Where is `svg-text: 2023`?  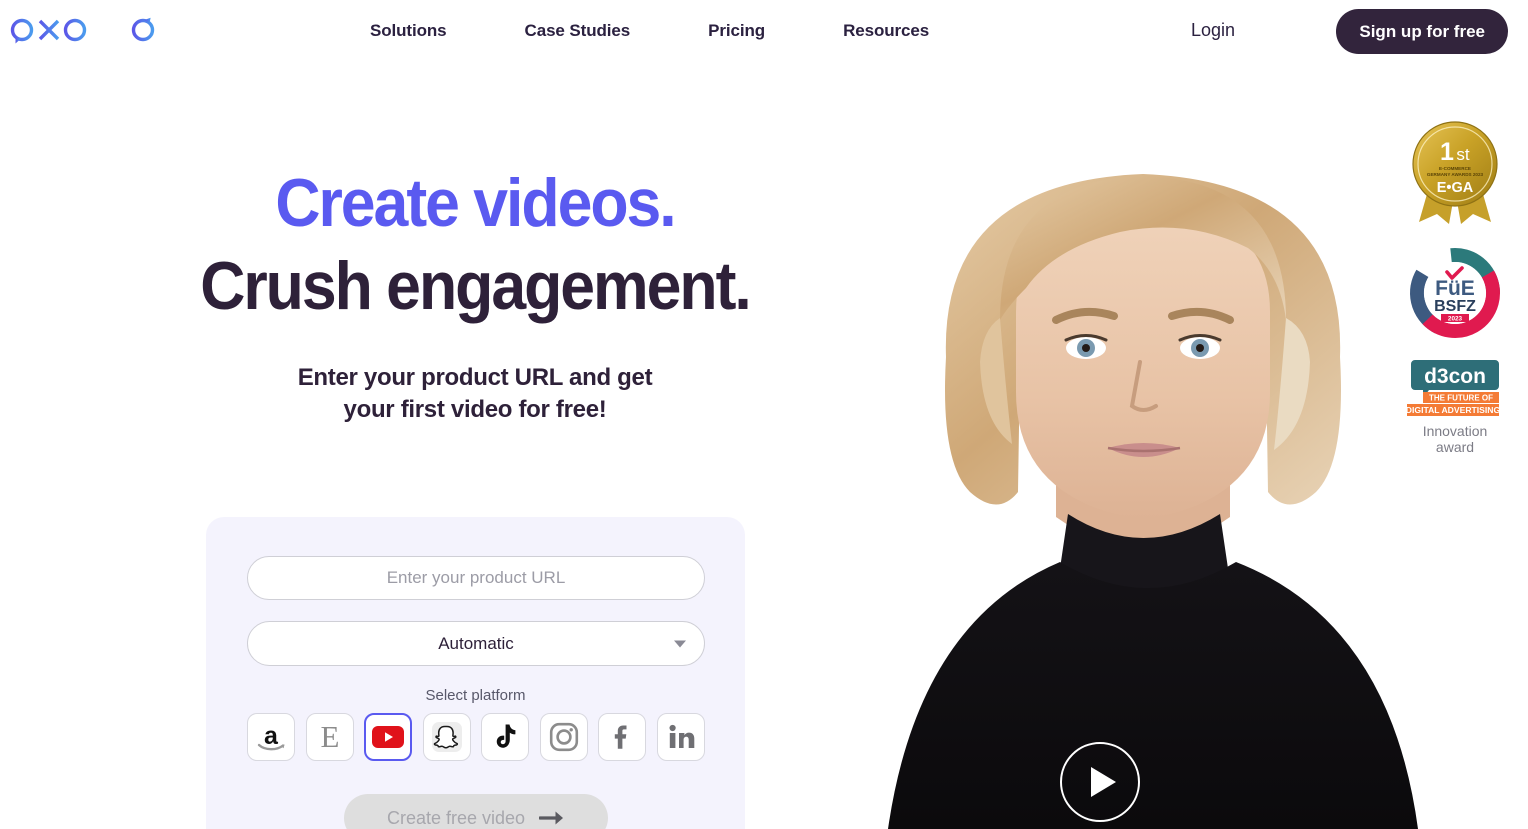 svg-text: 2023 is located at coordinates (1455, 319).